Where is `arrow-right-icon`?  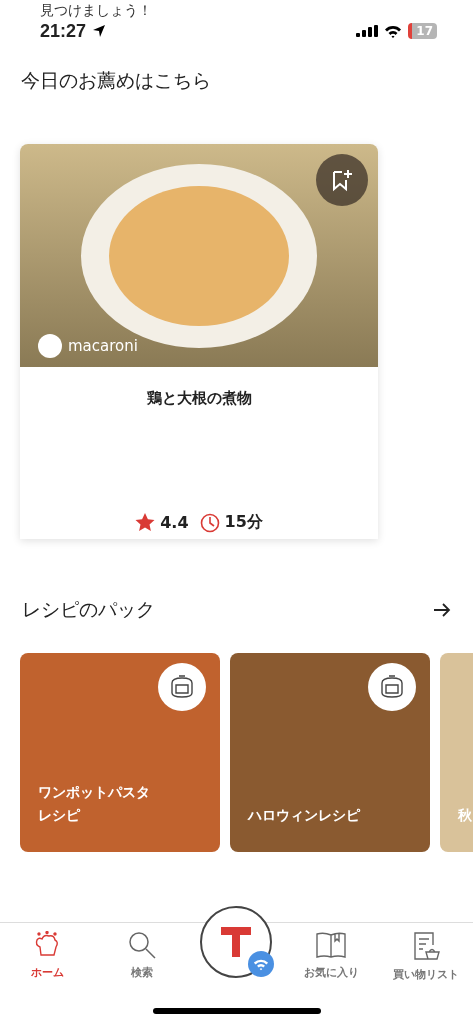
arrow-right-icon is located at coordinates (442, 610).